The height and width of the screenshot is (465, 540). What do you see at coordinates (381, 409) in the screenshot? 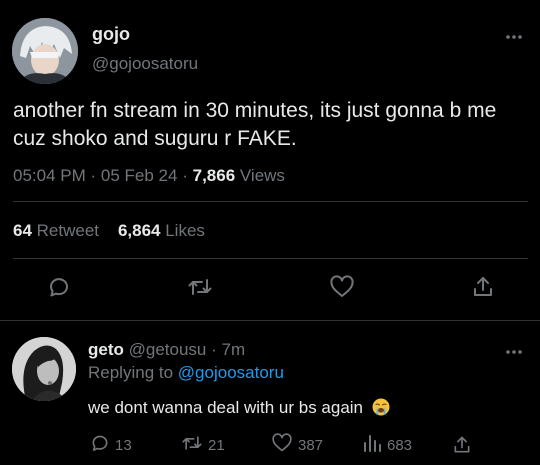
I see `loudly-crying-face-icon` at bounding box center [381, 409].